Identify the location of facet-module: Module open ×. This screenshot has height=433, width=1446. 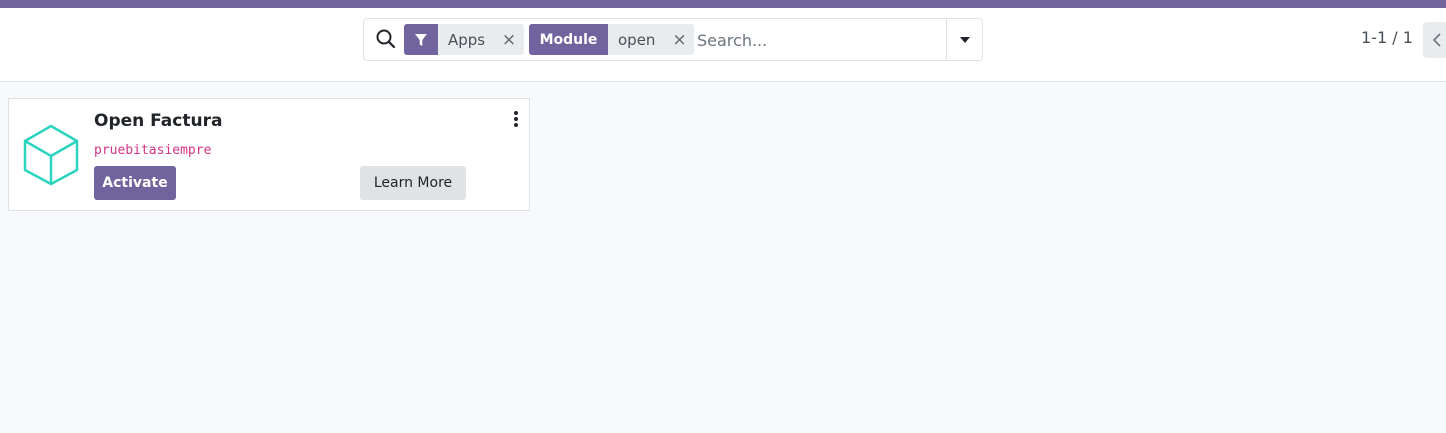
(611, 39).